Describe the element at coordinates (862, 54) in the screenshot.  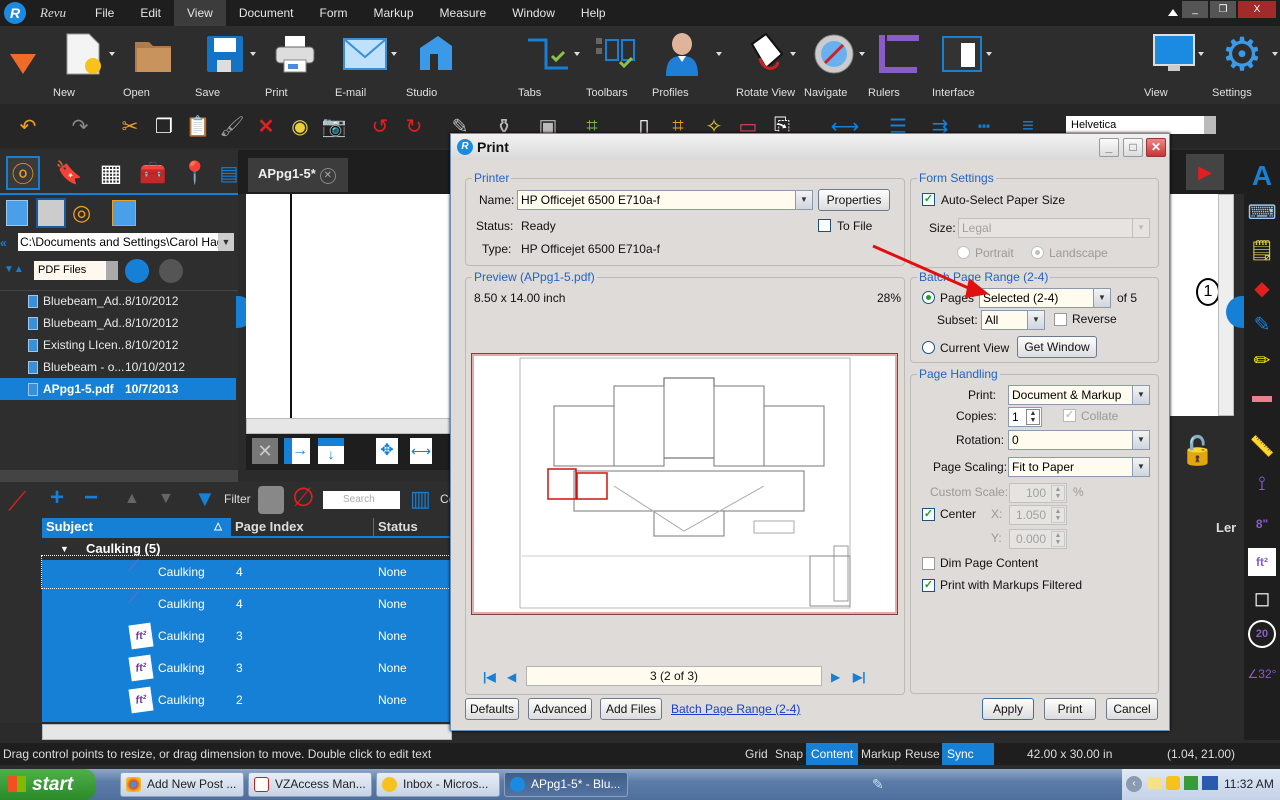
I see `navigate-dropdown-icon` at that location.